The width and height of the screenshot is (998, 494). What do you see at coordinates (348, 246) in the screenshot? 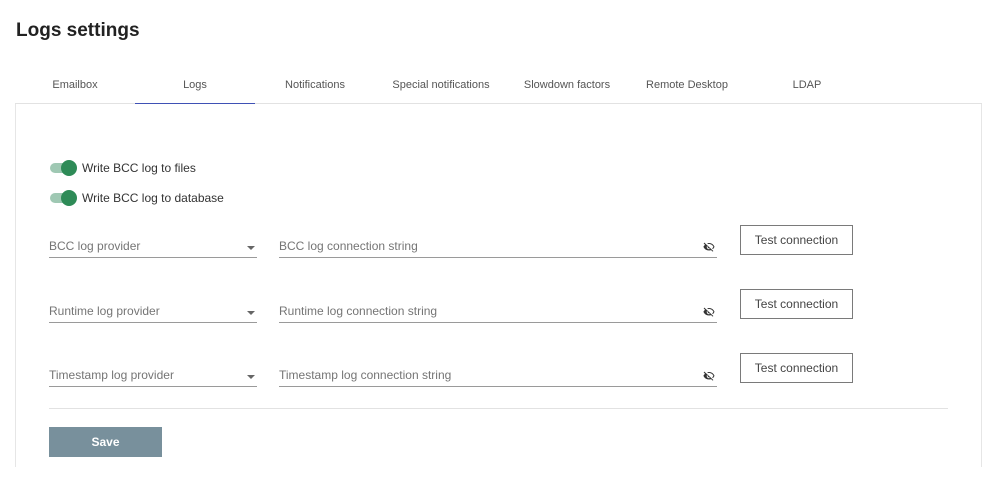
I see `bcc-log-connection-placeholder: BCC log connection string` at bounding box center [348, 246].